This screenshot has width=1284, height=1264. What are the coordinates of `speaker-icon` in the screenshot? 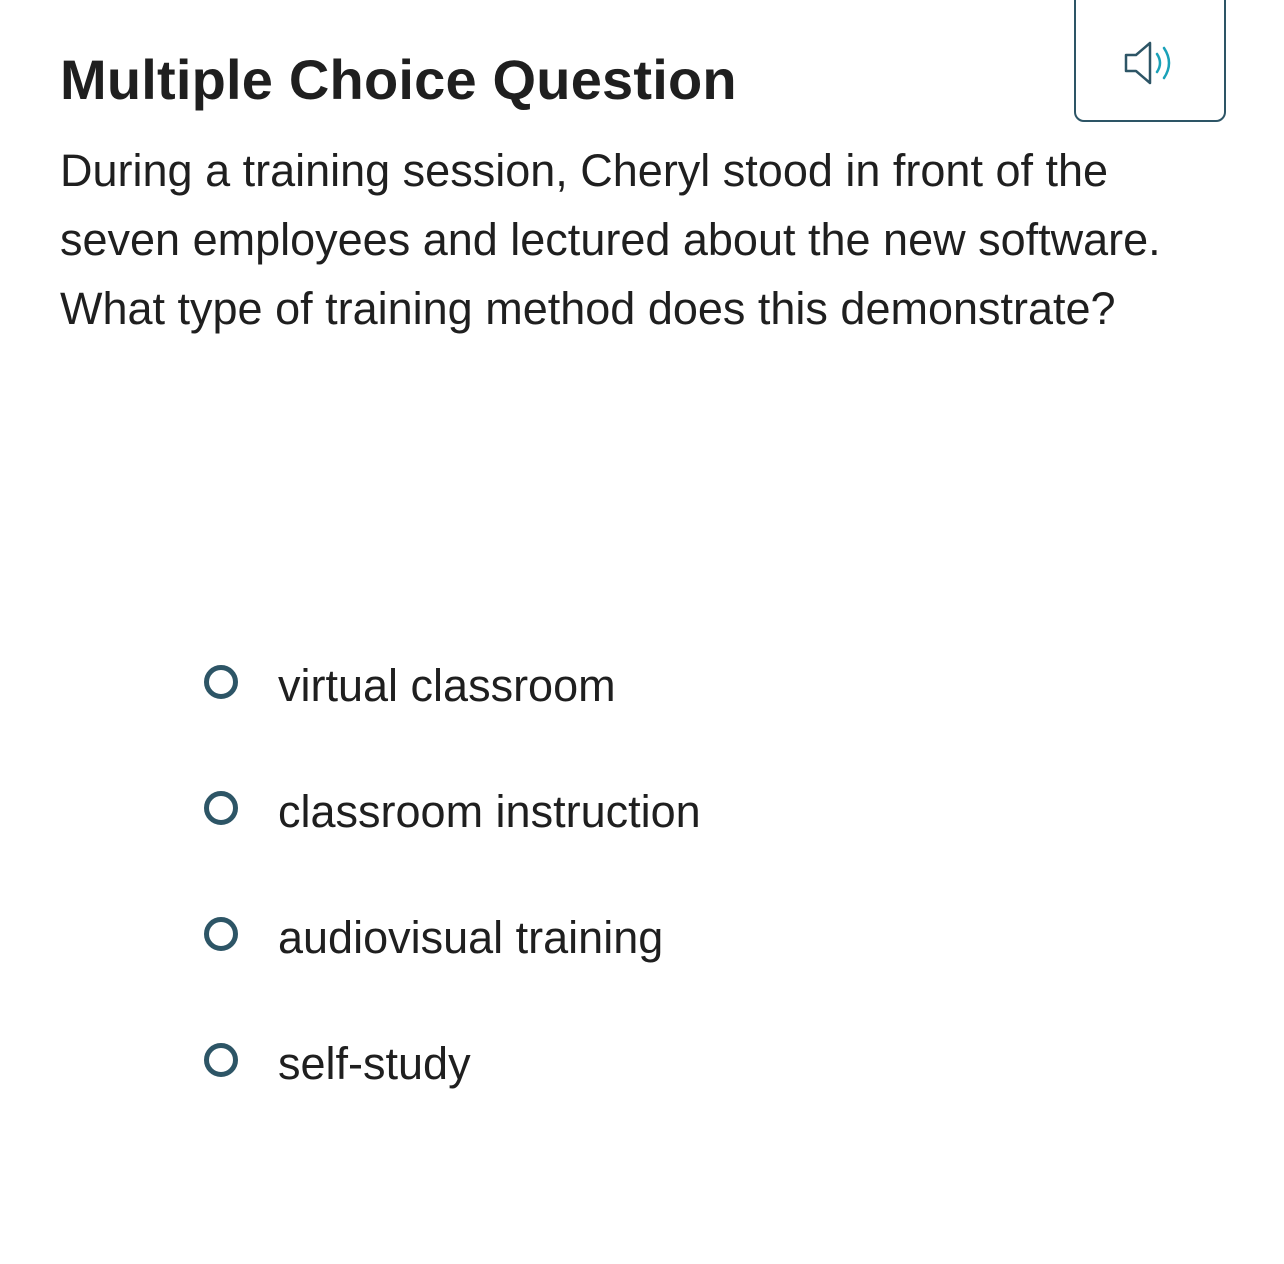 It's located at (1147, 63).